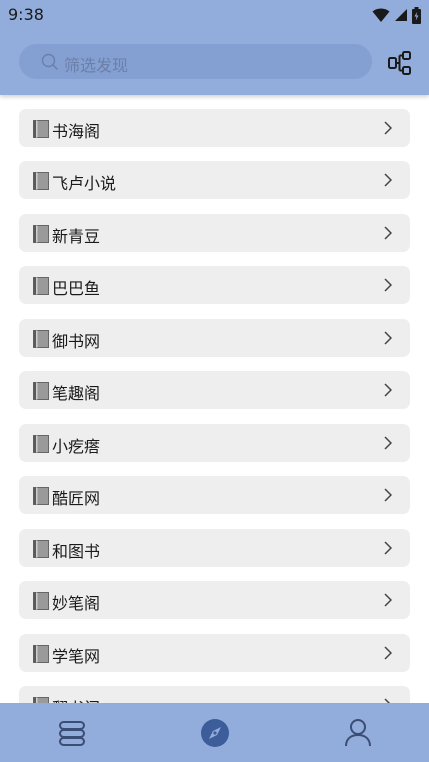  I want to click on list-item: 新青豆, so click(214, 233).